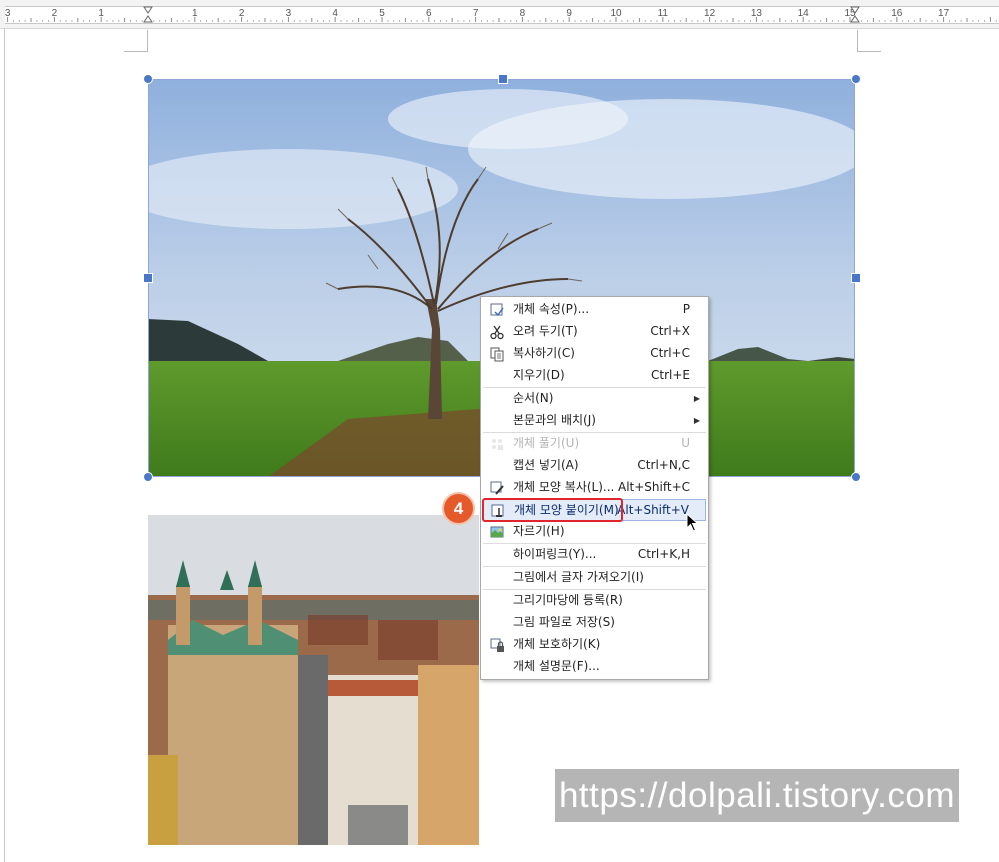 This screenshot has width=999, height=862. What do you see at coordinates (148, 10) in the screenshot?
I see `left-indent-marker` at bounding box center [148, 10].